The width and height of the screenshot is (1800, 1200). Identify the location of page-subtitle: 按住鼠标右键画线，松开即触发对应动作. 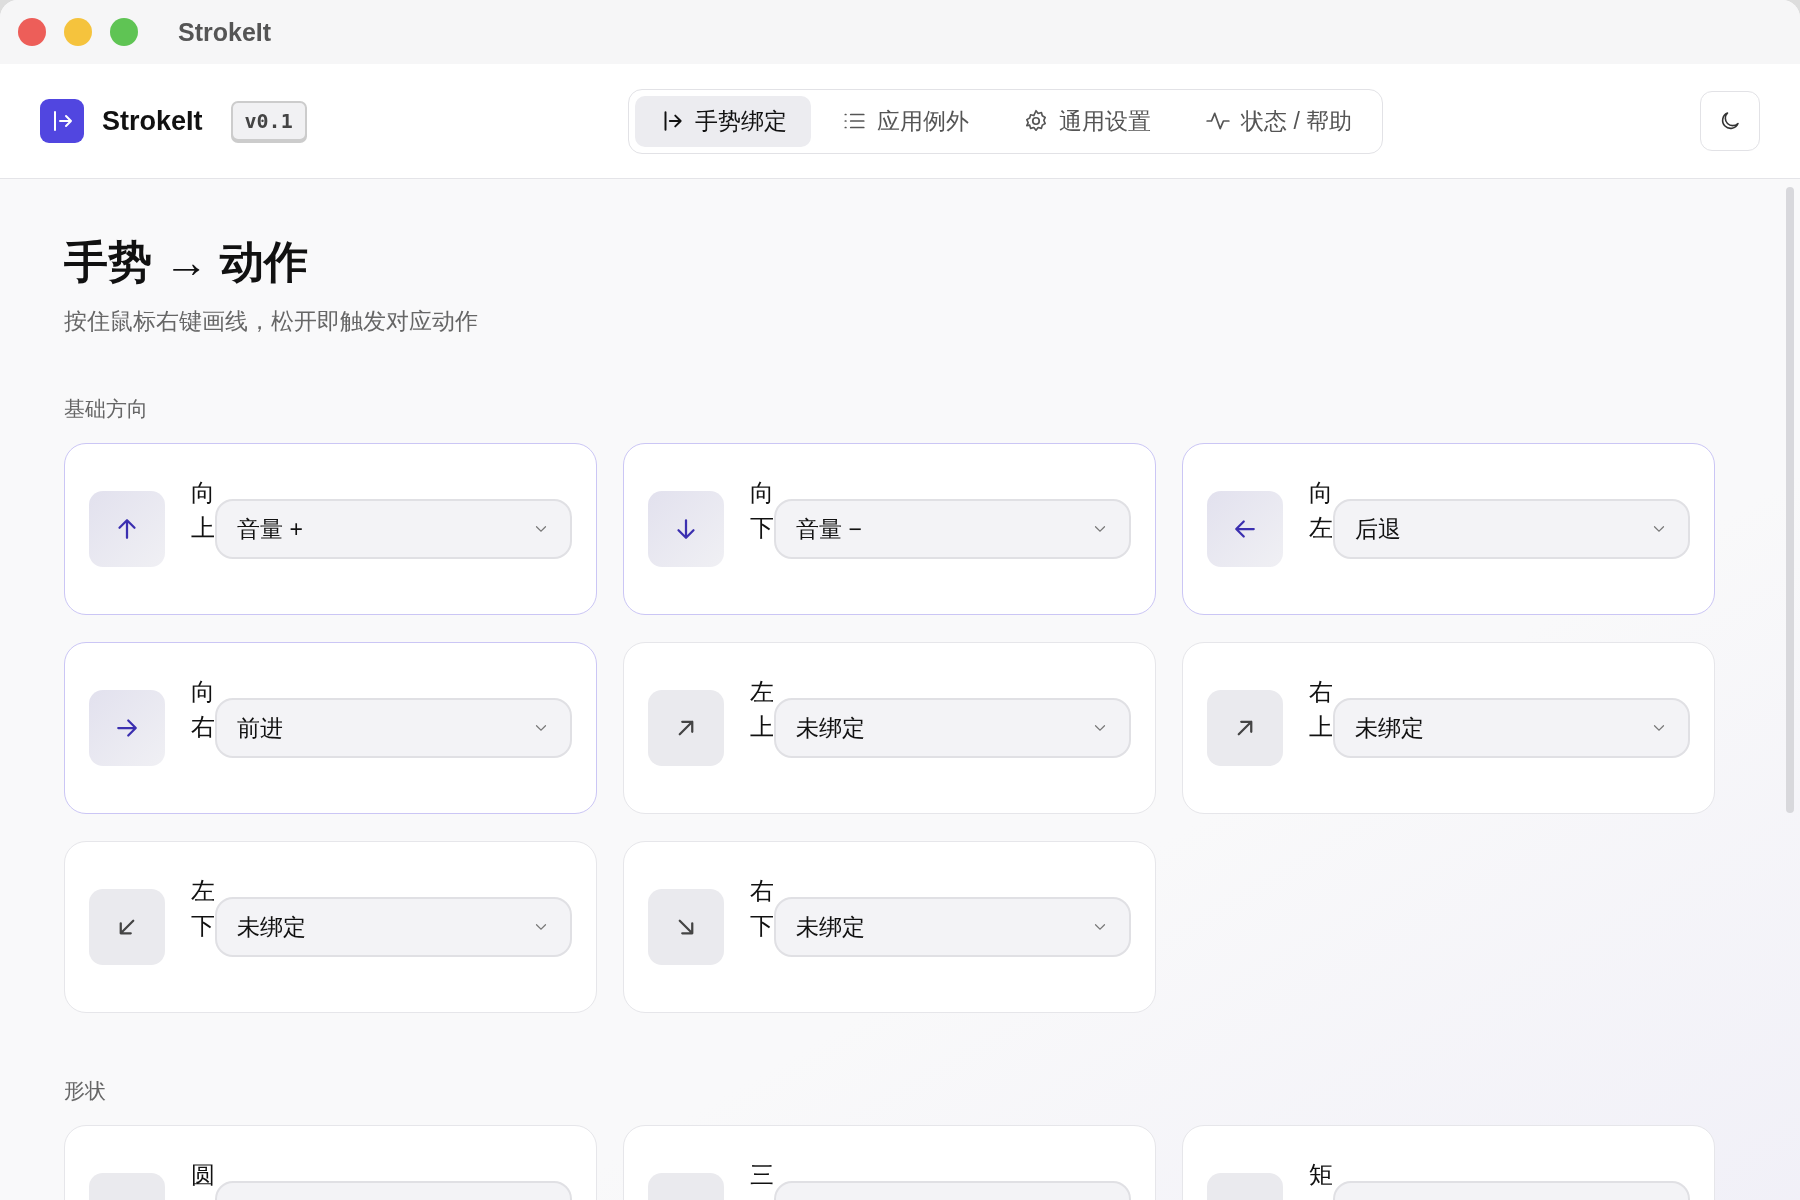
(271, 321).